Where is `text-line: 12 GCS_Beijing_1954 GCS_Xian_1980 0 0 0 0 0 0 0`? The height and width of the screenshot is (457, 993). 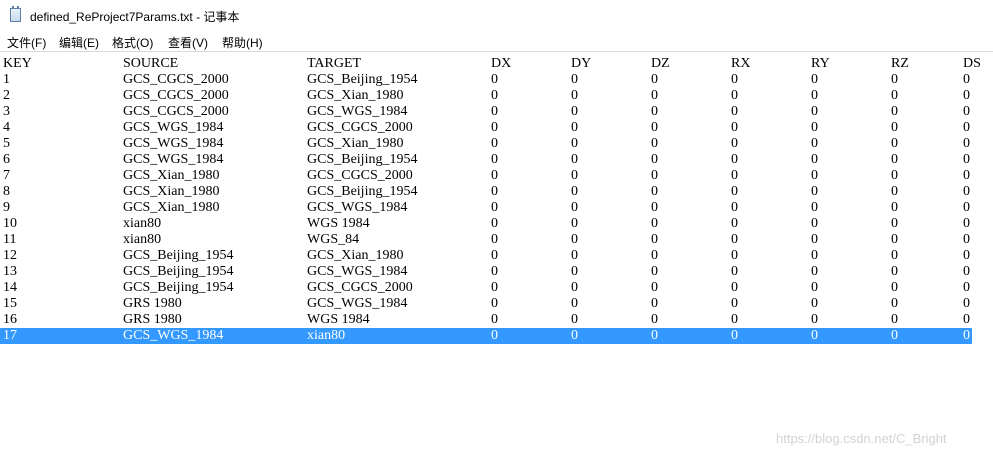 text-line: 12 GCS_Beijing_1954 GCS_Xian_1980 0 0 0 0 0 0 0 is located at coordinates (486, 256).